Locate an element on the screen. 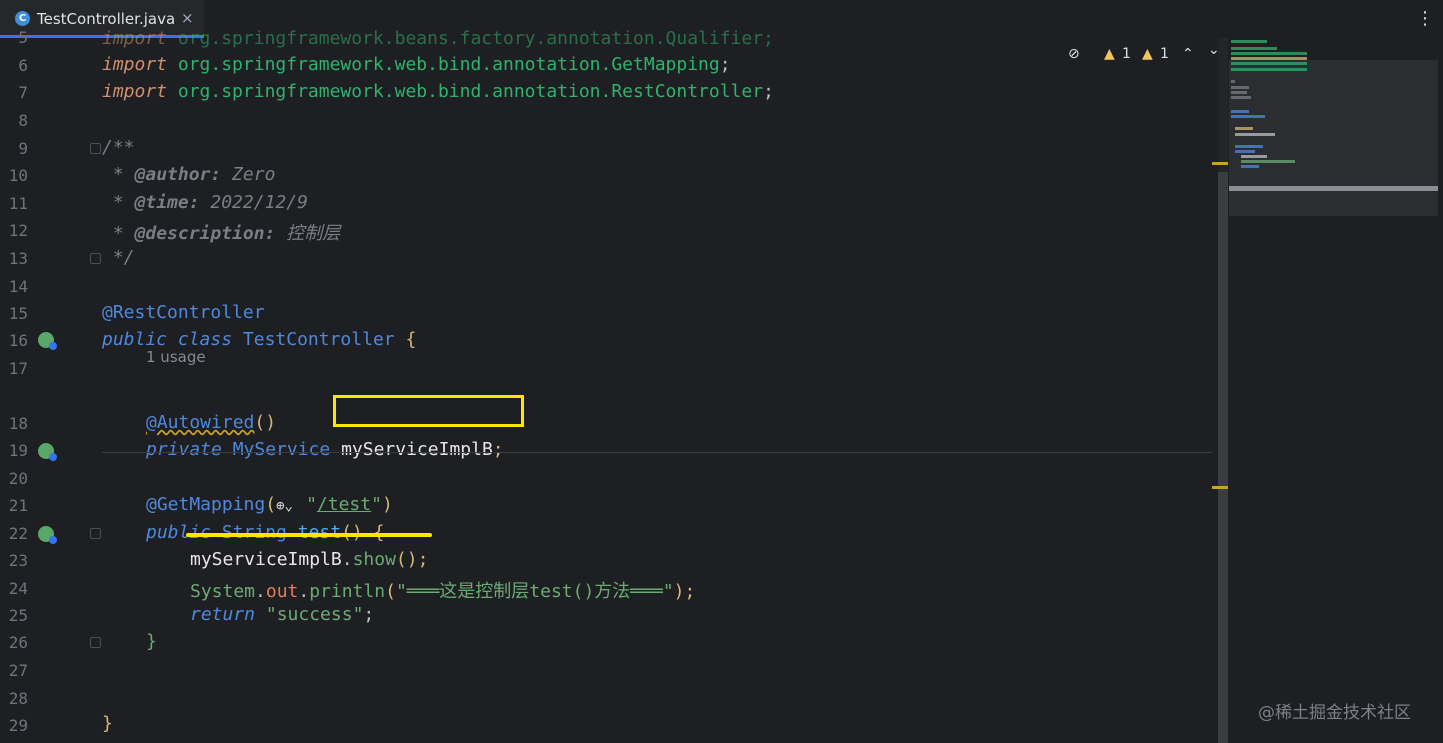 This screenshot has width=1443, height=743. line-number: 16 is located at coordinates (18, 340).